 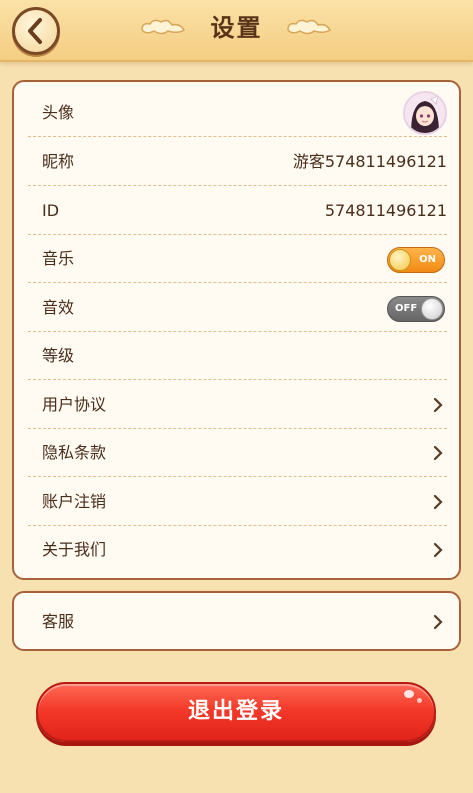 What do you see at coordinates (237, 210) in the screenshot?
I see `id-row: ID 574811496121` at bounding box center [237, 210].